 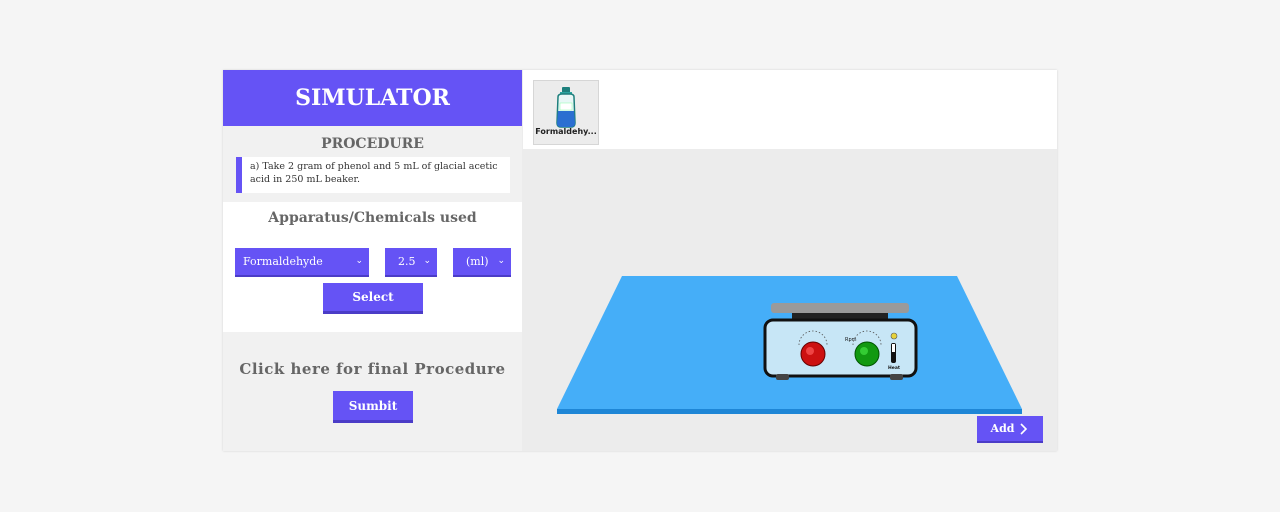 I want to click on select-button: Select, so click(x=373, y=297).